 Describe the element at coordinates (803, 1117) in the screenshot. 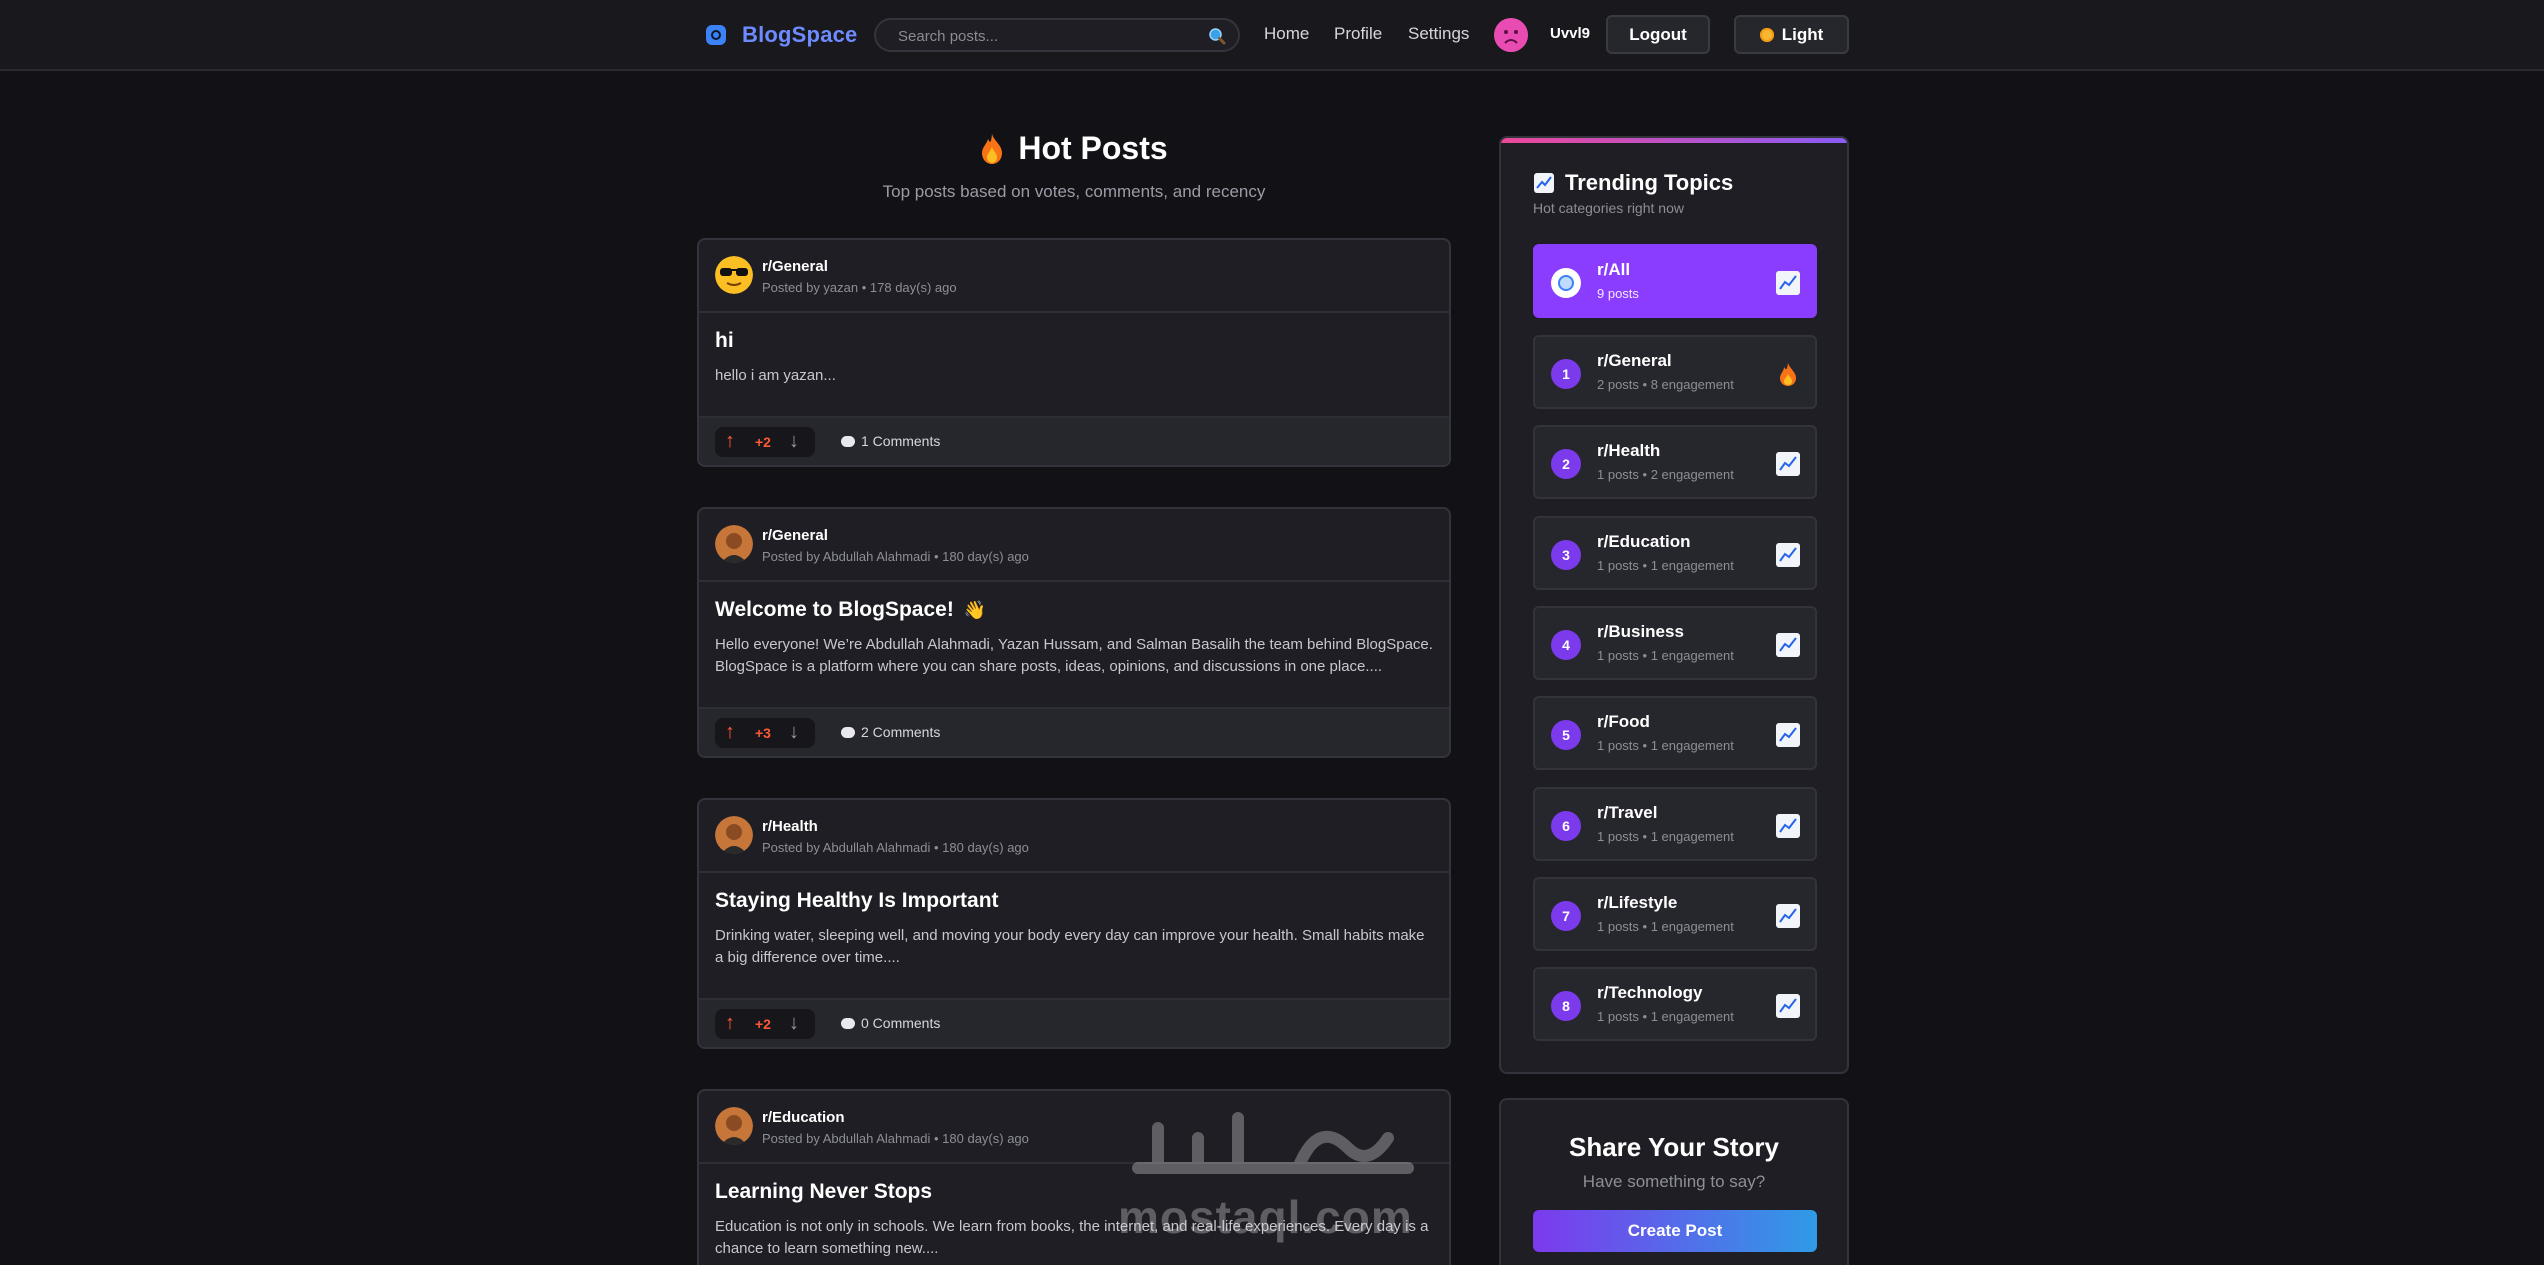

I see `post-subreddit: r/Education` at that location.